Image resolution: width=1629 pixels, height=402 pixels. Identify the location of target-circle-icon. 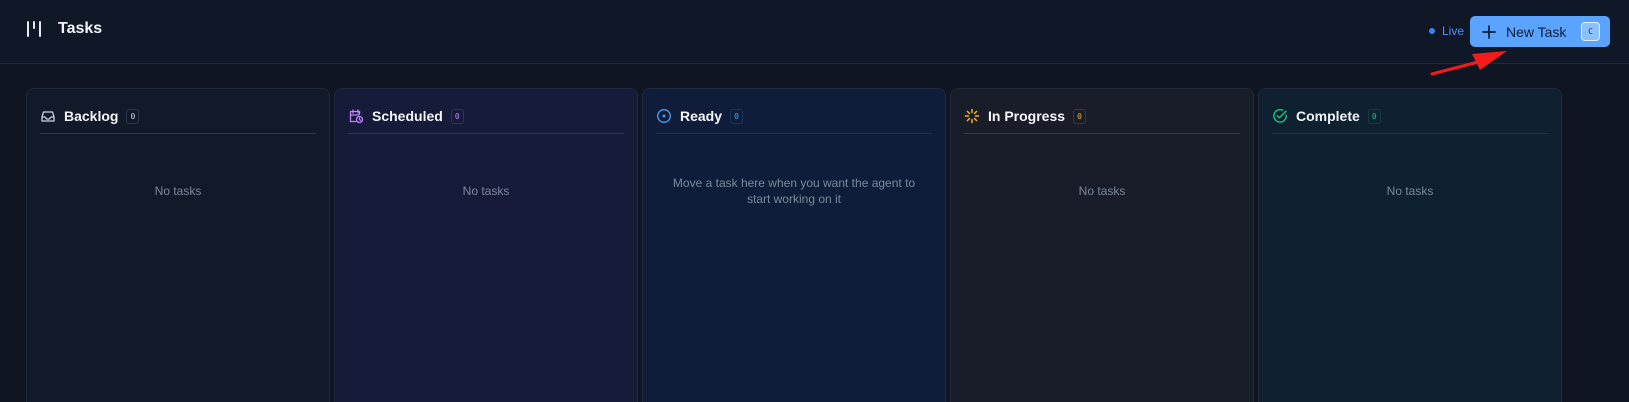
(664, 116).